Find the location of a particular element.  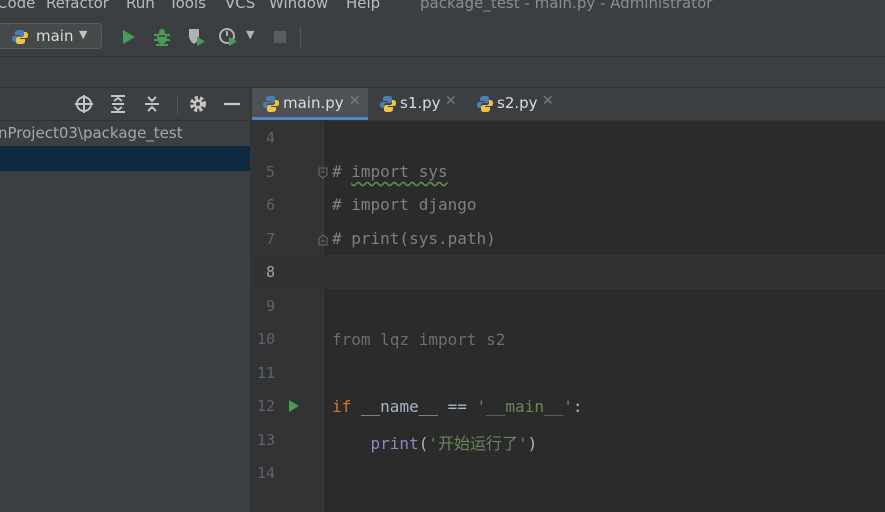

menu-code: Code is located at coordinates (17, 6).